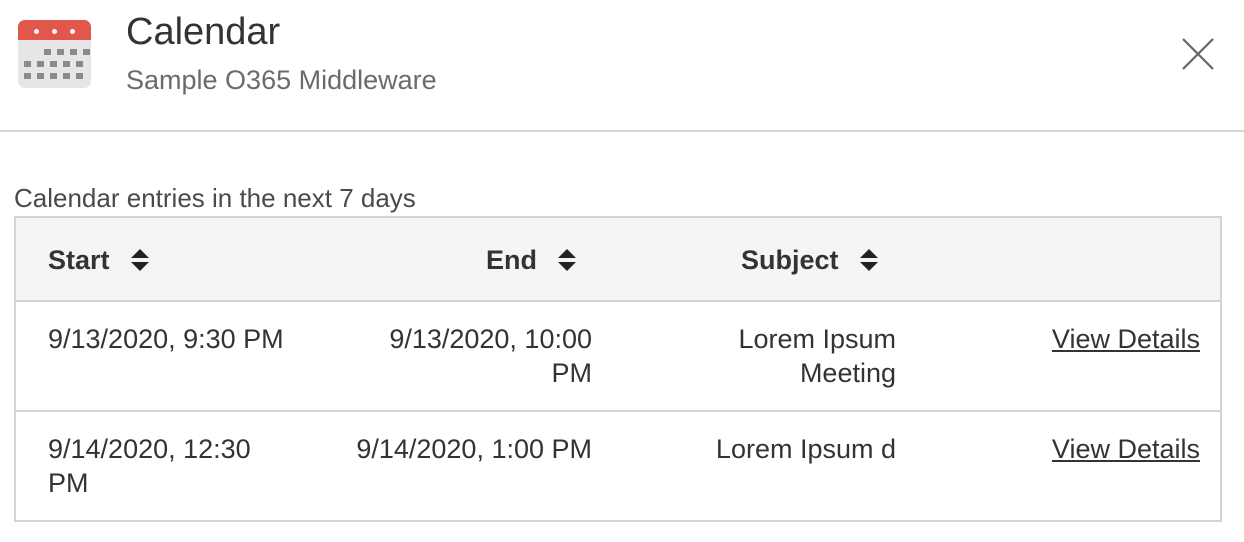 The height and width of the screenshot is (542, 1244). Describe the element at coordinates (474, 449) in the screenshot. I see `end-cell: 9/14/2020, 1:00 PM` at that location.